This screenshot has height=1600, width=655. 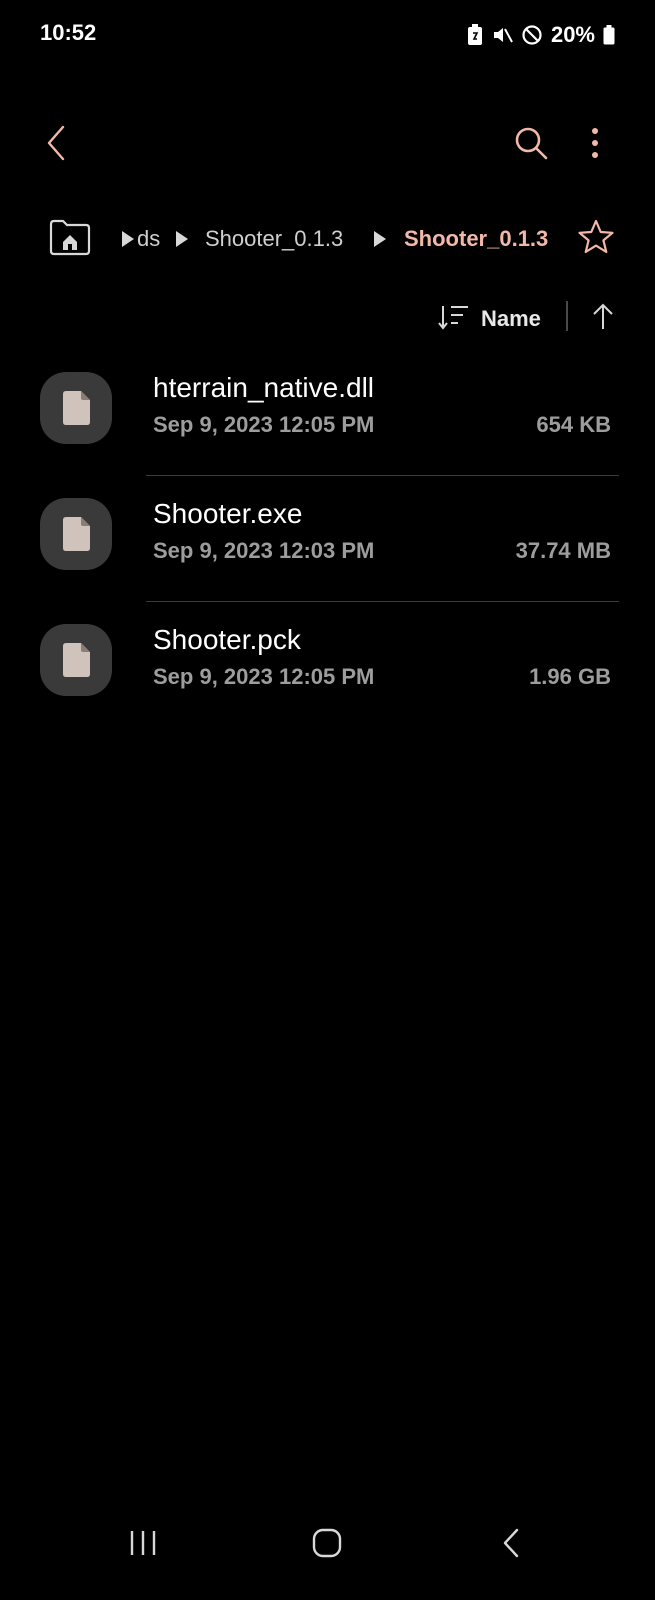 I want to click on file-size: 654 KB, so click(x=573, y=424).